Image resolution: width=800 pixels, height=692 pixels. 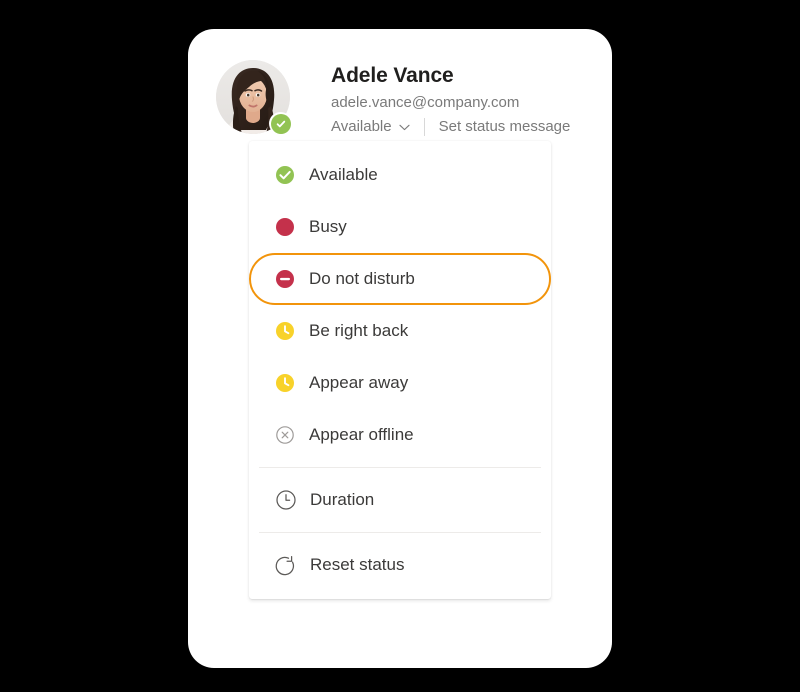 What do you see at coordinates (425, 102) in the screenshot?
I see `user-email: adele.vance@company.com` at bounding box center [425, 102].